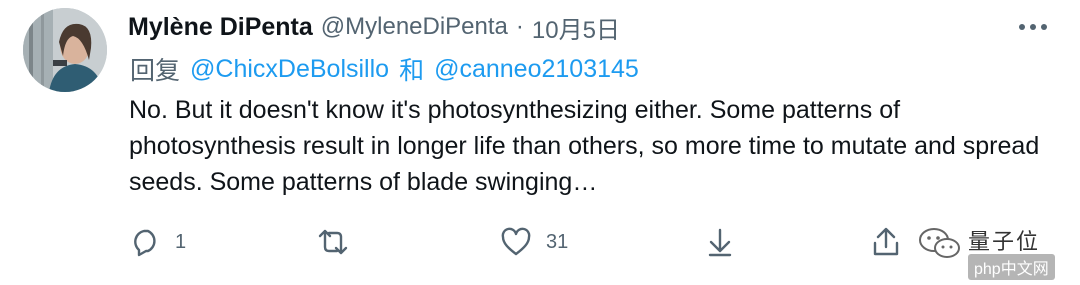  I want to click on watermark-brand: 量子位, so click(1004, 241).